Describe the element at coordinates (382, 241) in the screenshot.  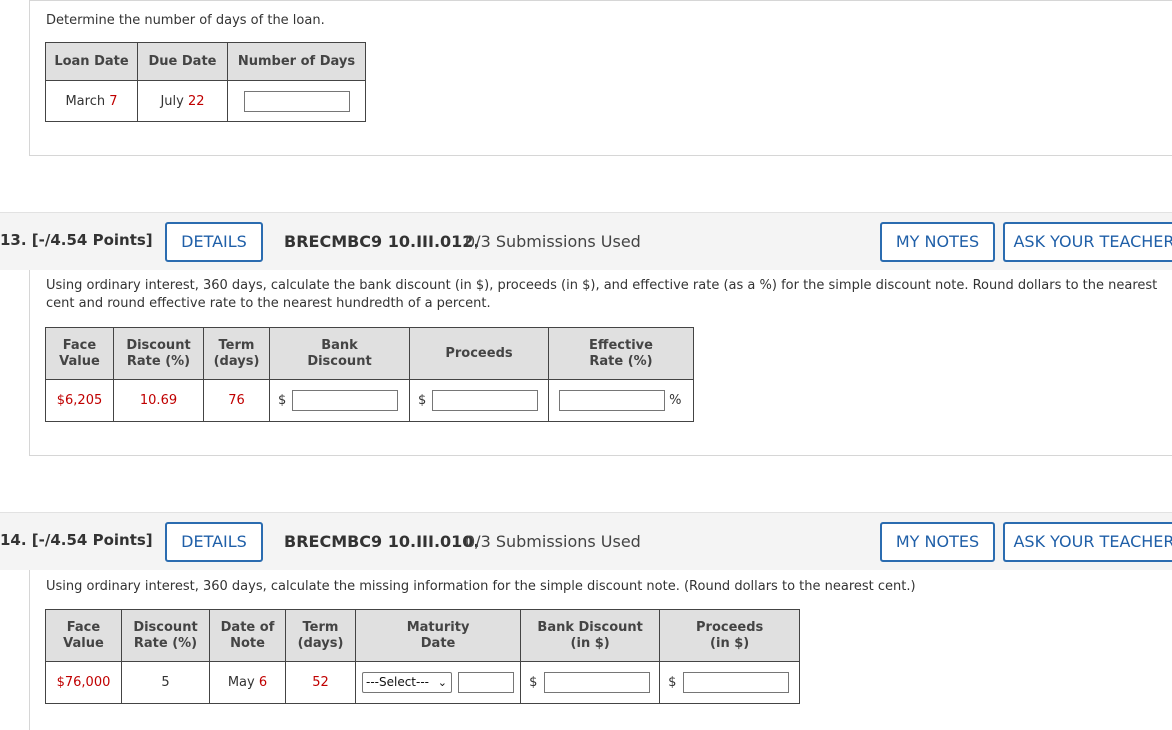
I see `question-code: BRECMBC9 10.III.012.` at that location.